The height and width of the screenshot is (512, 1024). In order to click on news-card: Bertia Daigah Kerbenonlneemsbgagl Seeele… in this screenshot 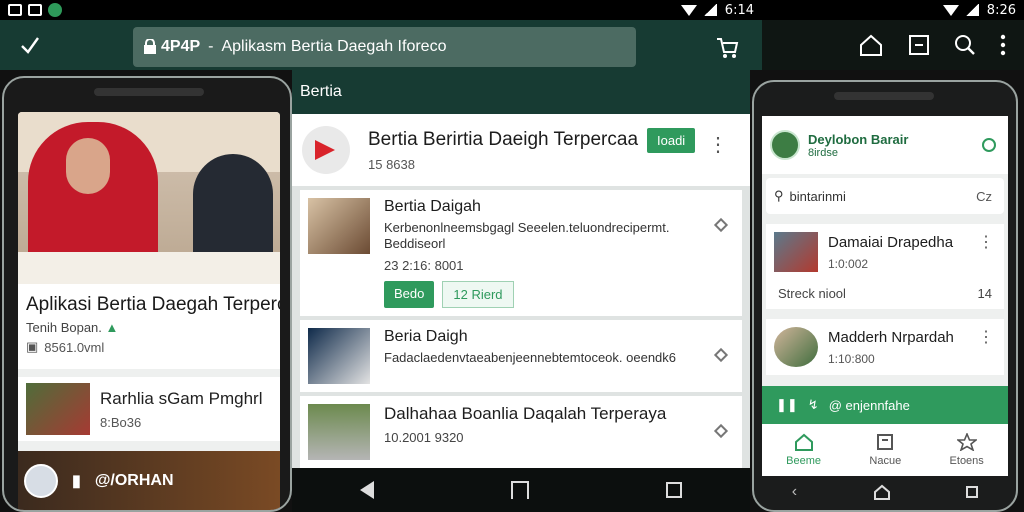, I will do `click(521, 253)`.